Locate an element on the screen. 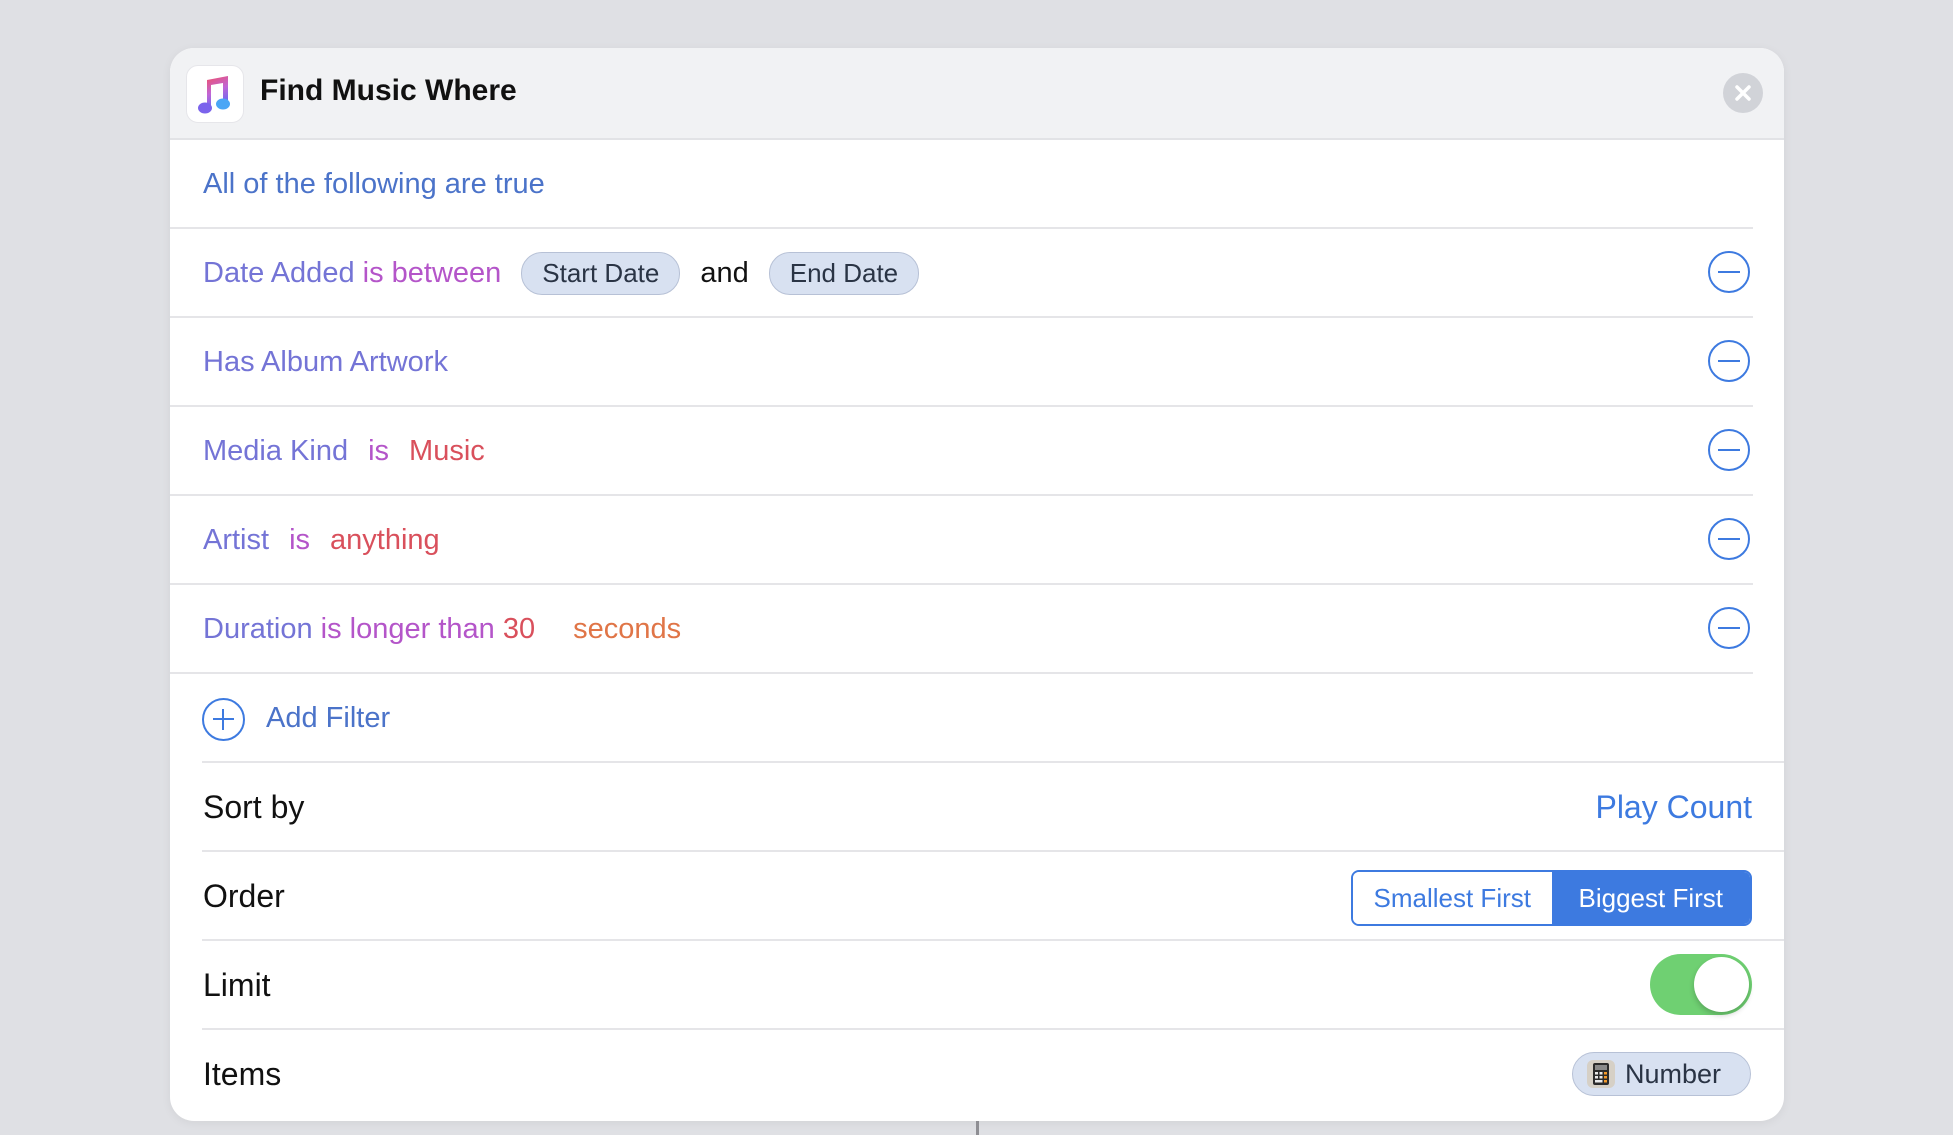 The height and width of the screenshot is (1135, 1953). filter-operator: is between is located at coordinates (428, 273).